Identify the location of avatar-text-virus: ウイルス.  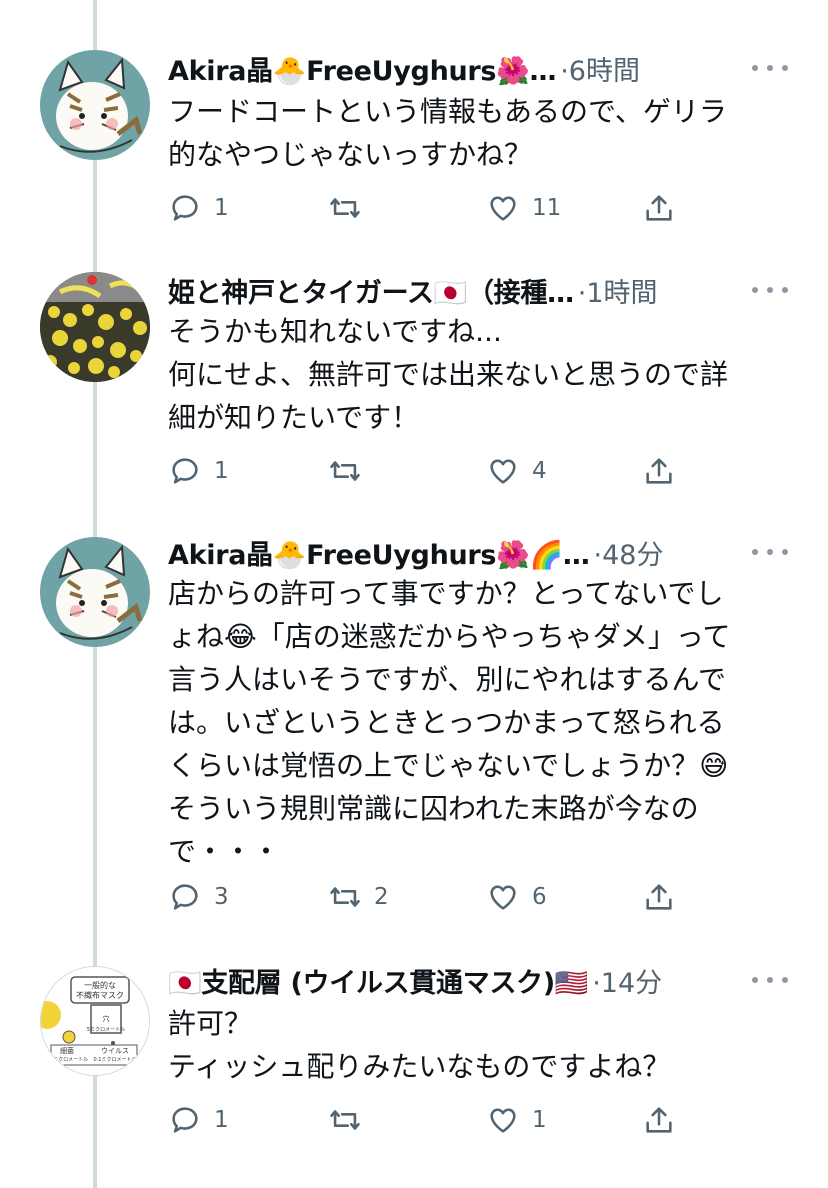
(115, 1051).